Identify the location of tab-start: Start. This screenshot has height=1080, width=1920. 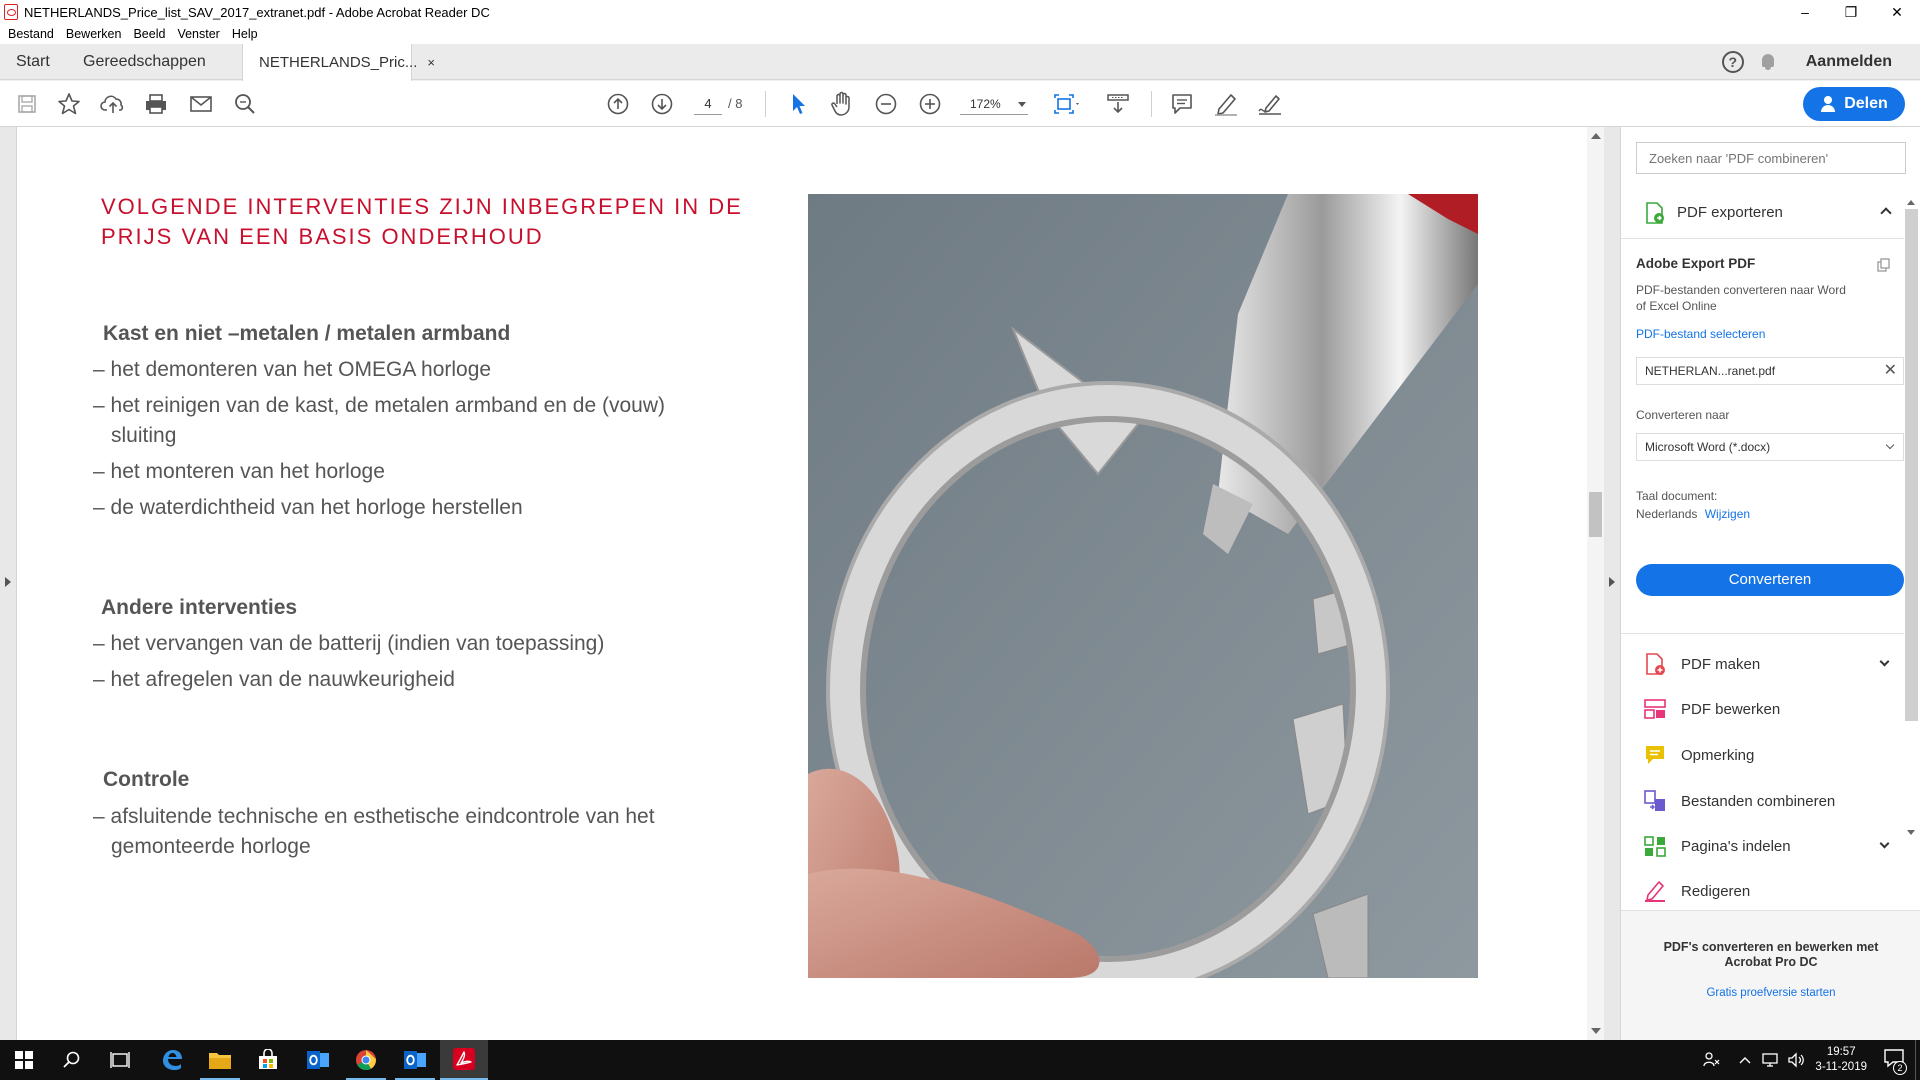
(33, 62).